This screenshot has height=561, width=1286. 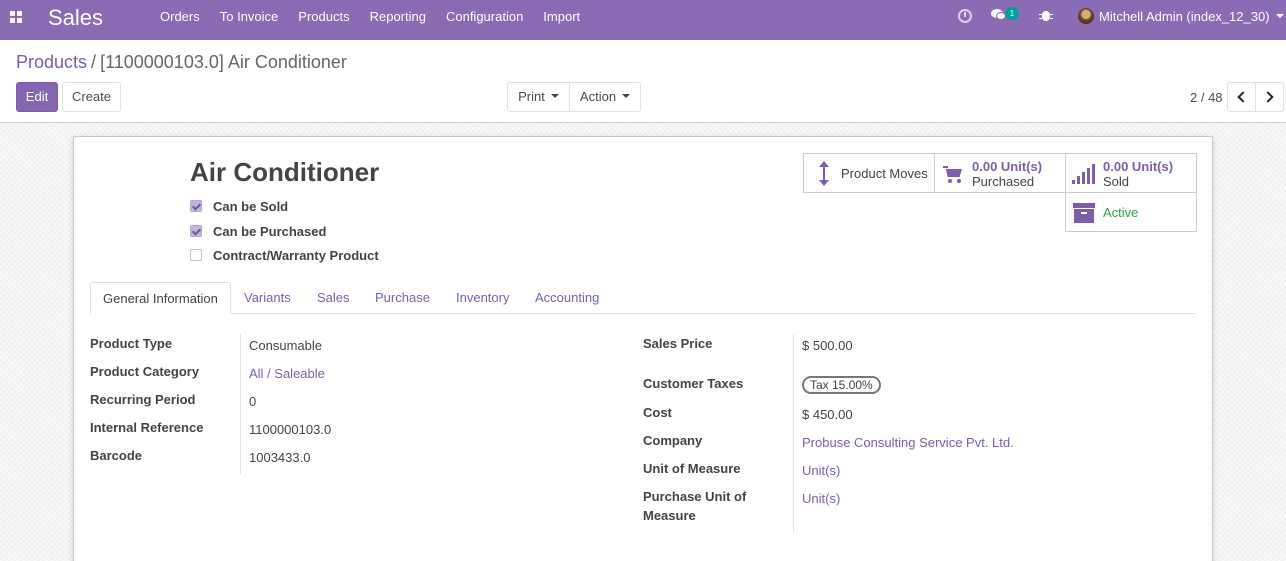 What do you see at coordinates (147, 427) in the screenshot?
I see `internal-reference-label: Internal Reference` at bounding box center [147, 427].